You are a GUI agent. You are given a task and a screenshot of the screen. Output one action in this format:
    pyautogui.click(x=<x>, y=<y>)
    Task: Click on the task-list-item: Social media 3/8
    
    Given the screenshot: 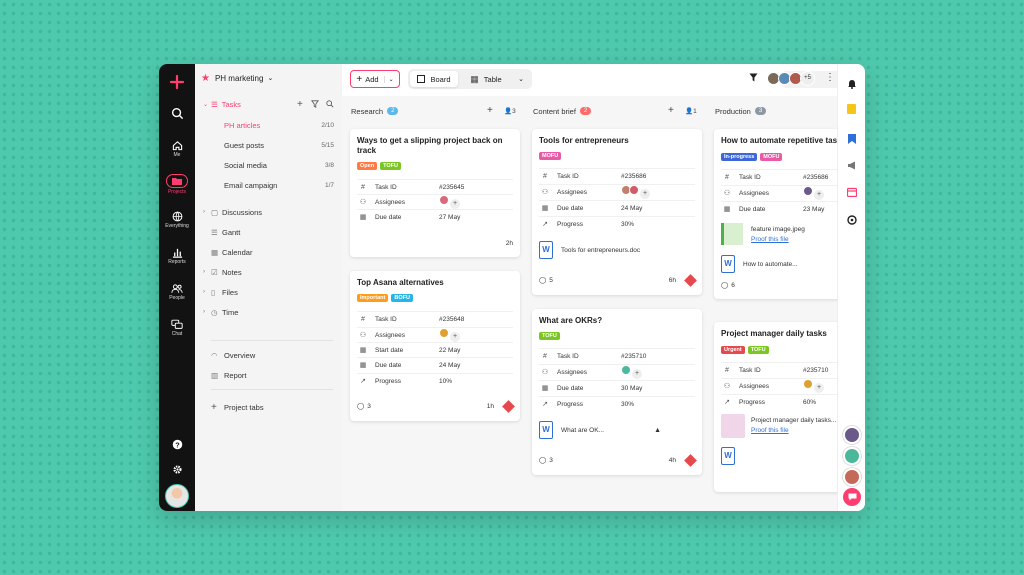 What is the action you would take?
    pyautogui.click(x=268, y=165)
    